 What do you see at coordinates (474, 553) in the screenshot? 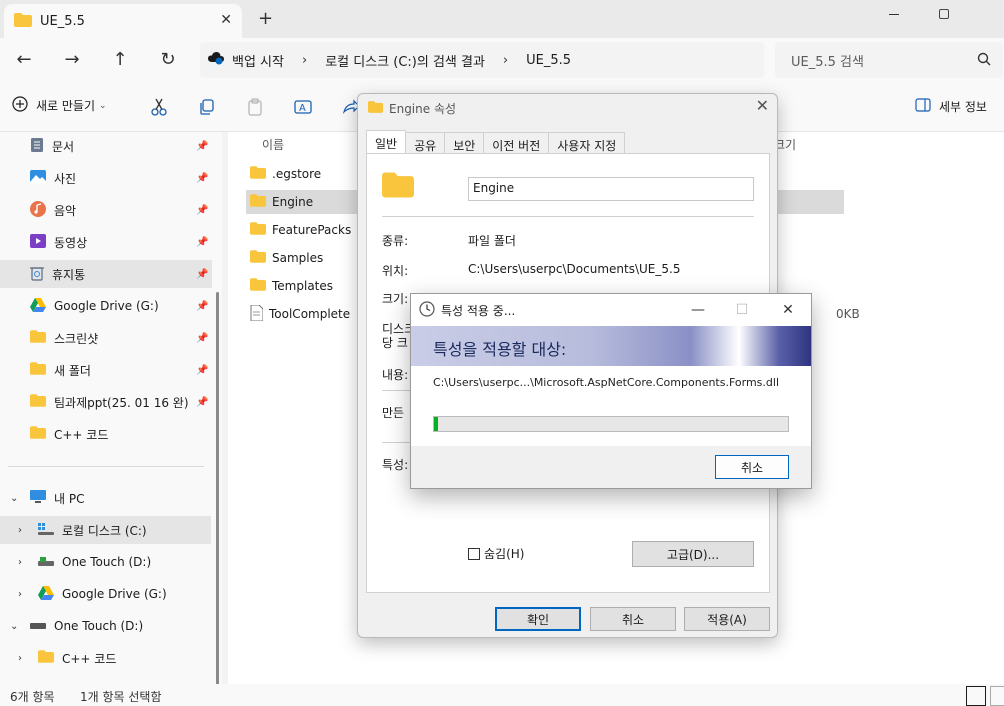
I see `checkbox-box` at bounding box center [474, 553].